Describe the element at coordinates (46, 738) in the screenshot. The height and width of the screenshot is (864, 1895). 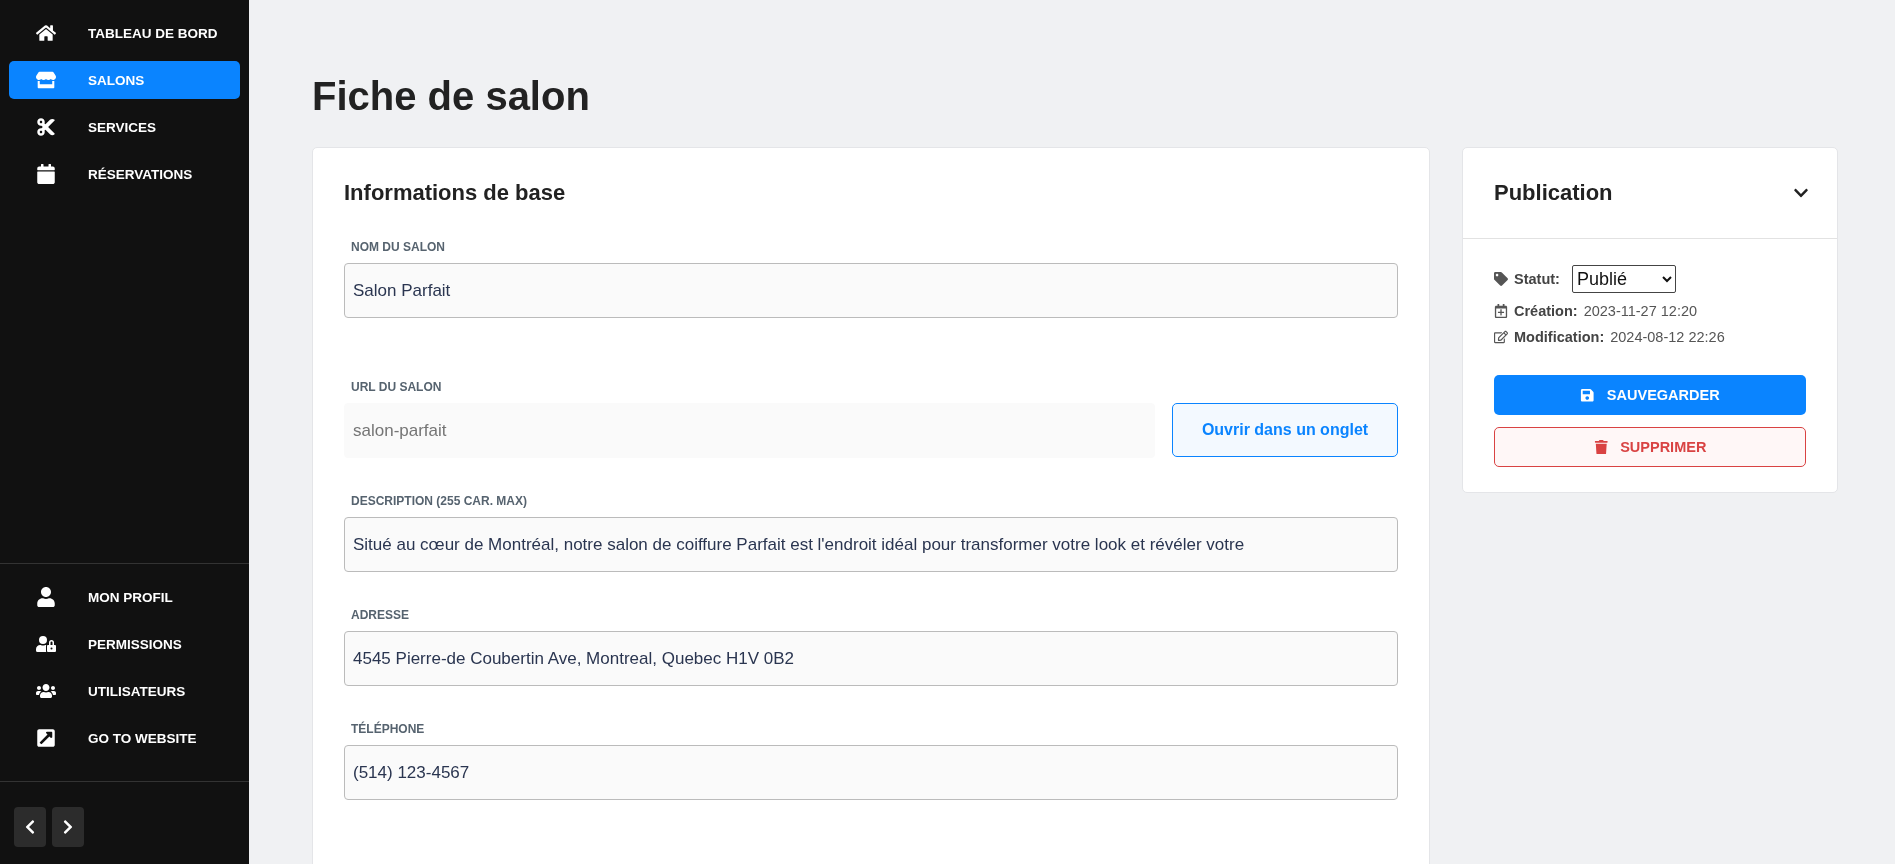
I see `external-link-icon` at that location.